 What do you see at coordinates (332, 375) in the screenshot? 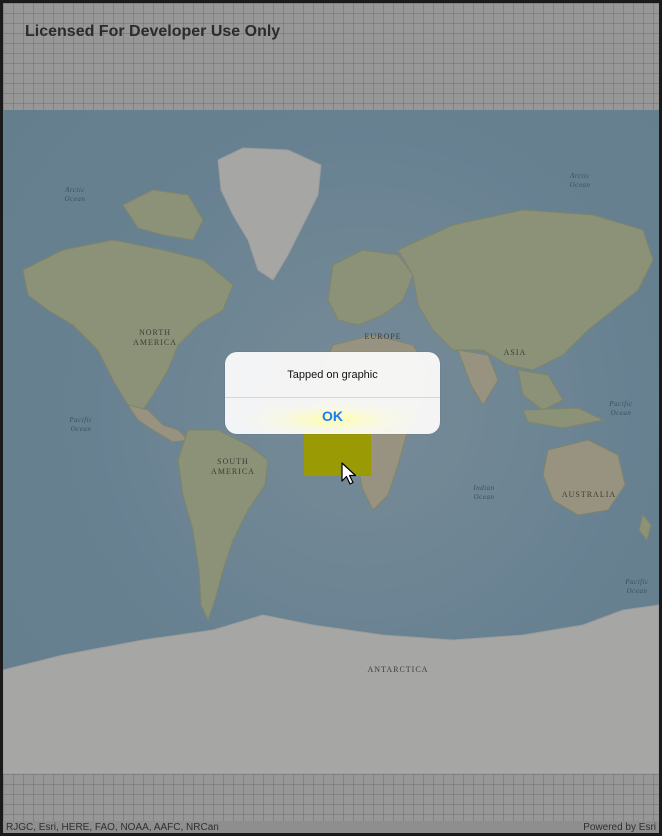
I see `alert-message: Tapped on graphic` at bounding box center [332, 375].